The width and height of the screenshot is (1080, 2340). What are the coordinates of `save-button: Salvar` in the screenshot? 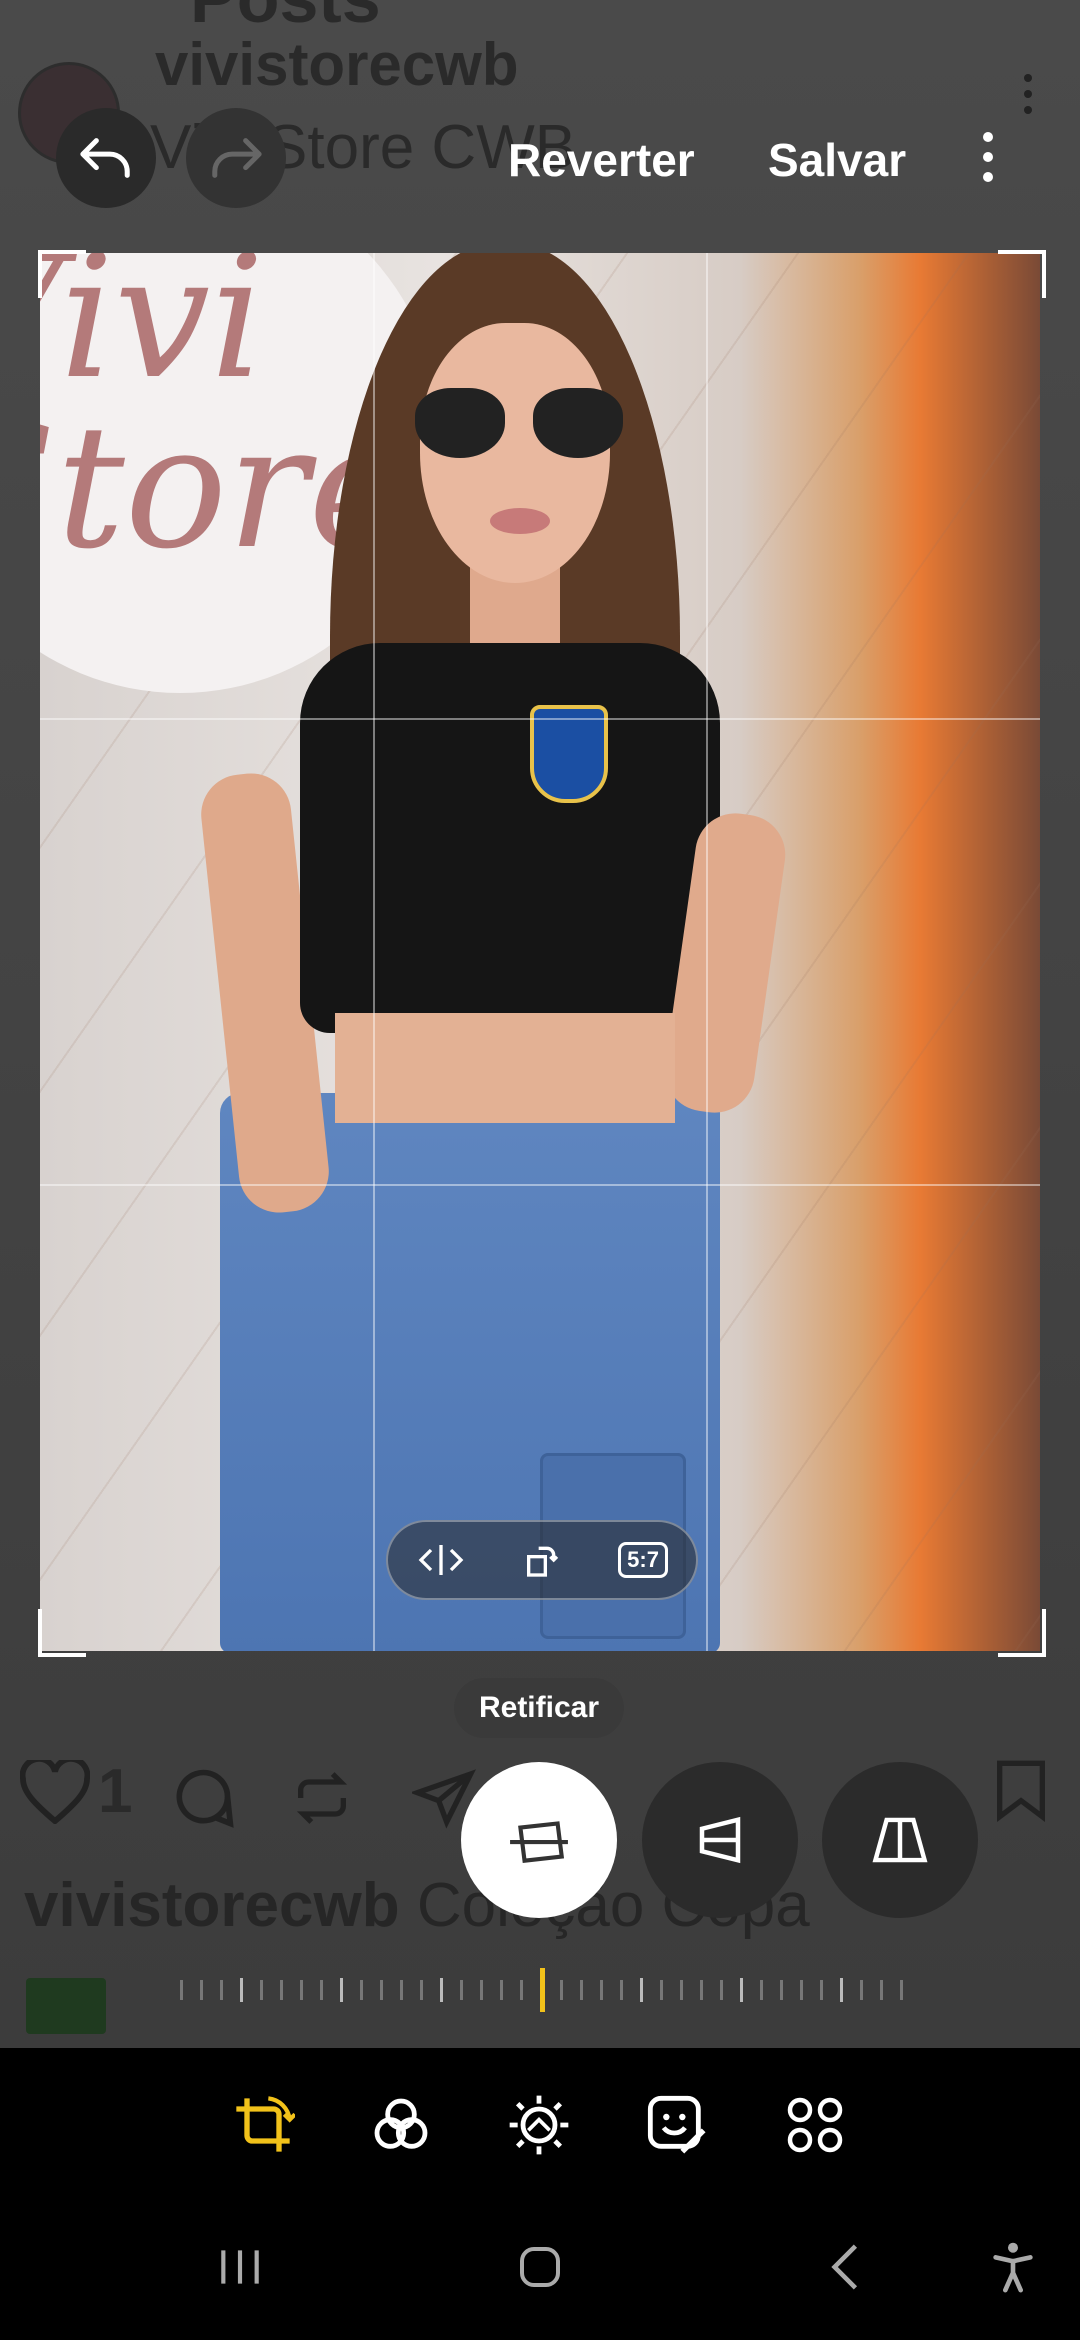 It's located at (837, 160).